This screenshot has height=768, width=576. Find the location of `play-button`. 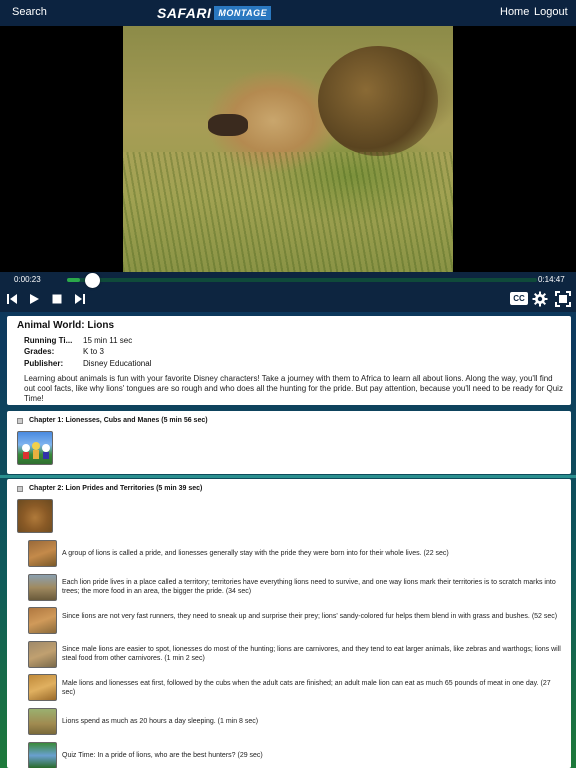

play-button is located at coordinates (34, 299).